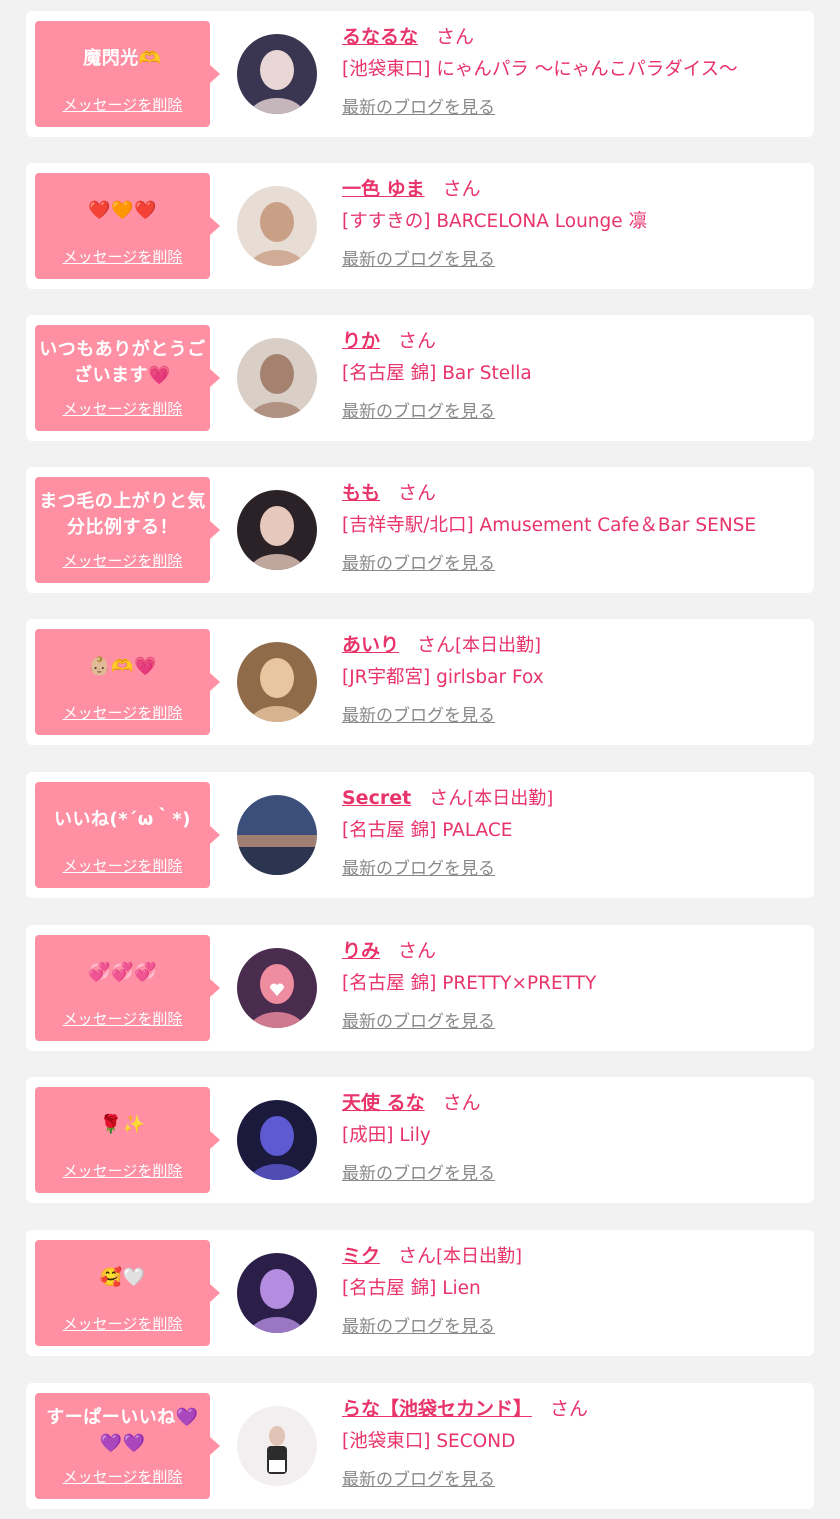 This screenshot has height=1519, width=840. I want to click on shop-info: [吉祥寺駅/北口] Amusement Cafe＆Bar SENSE, so click(549, 525).